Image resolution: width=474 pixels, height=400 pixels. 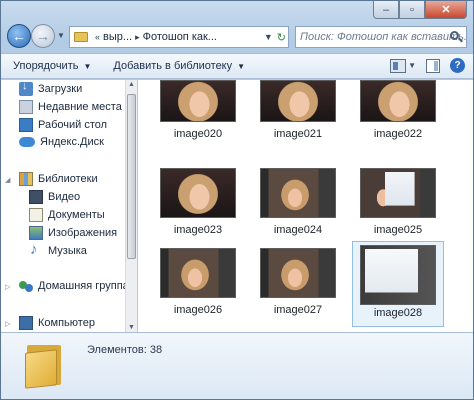 What do you see at coordinates (456, 37) in the screenshot?
I see `search-icon` at bounding box center [456, 37].